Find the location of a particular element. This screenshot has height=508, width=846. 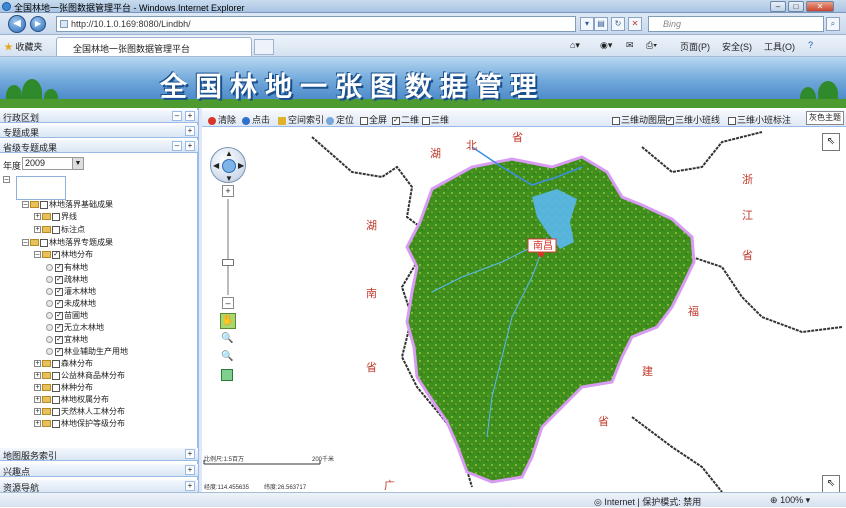

safety-menu: 安全(S) is located at coordinates (737, 46).